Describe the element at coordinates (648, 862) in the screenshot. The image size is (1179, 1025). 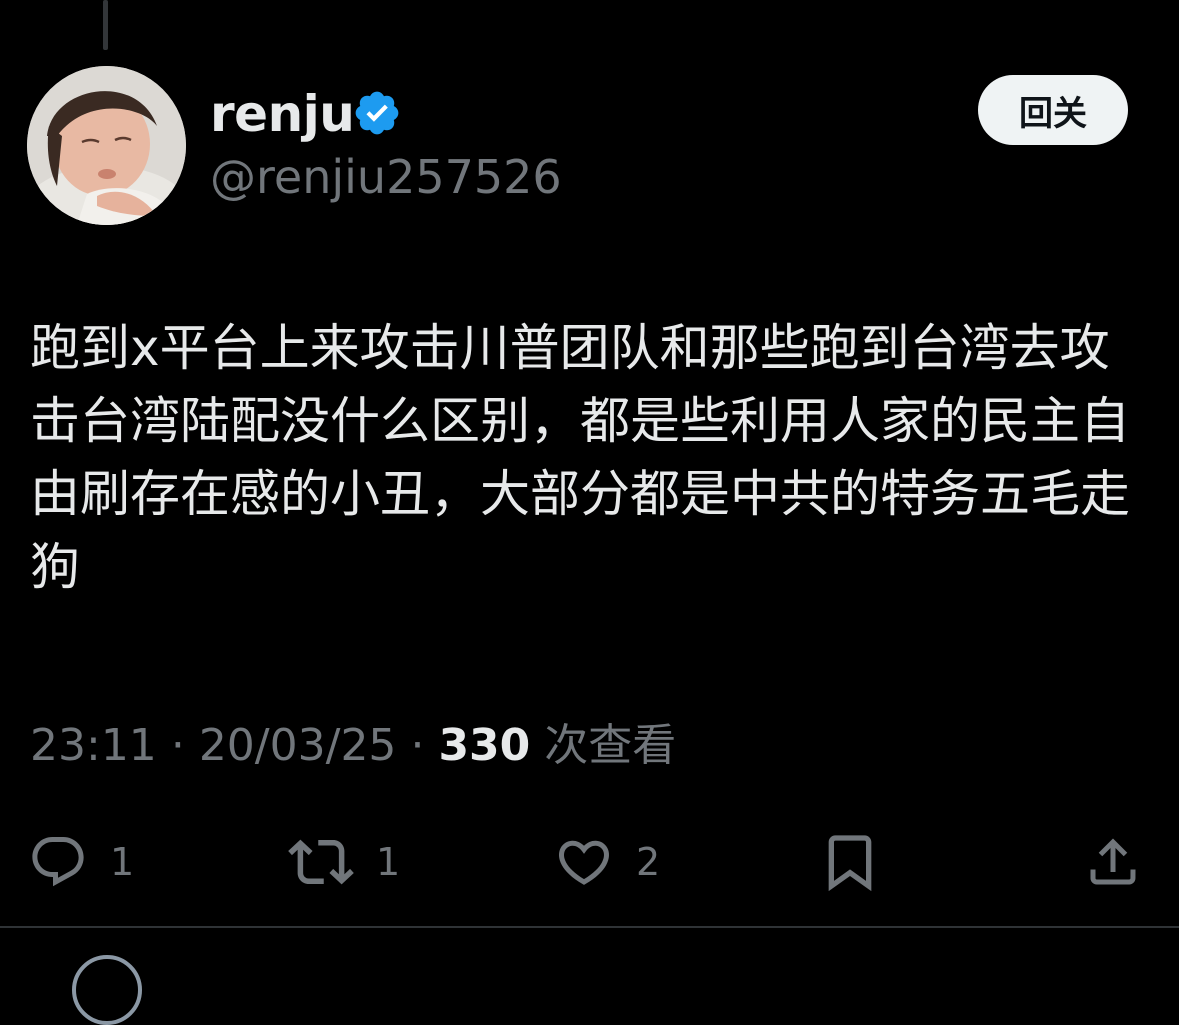
I see `like-count: 2` at that location.